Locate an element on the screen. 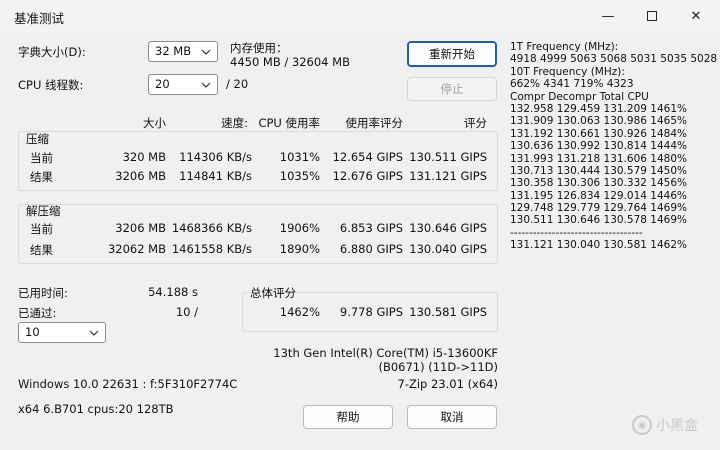 The height and width of the screenshot is (450, 720). minimize-button: — is located at coordinates (608, 16).